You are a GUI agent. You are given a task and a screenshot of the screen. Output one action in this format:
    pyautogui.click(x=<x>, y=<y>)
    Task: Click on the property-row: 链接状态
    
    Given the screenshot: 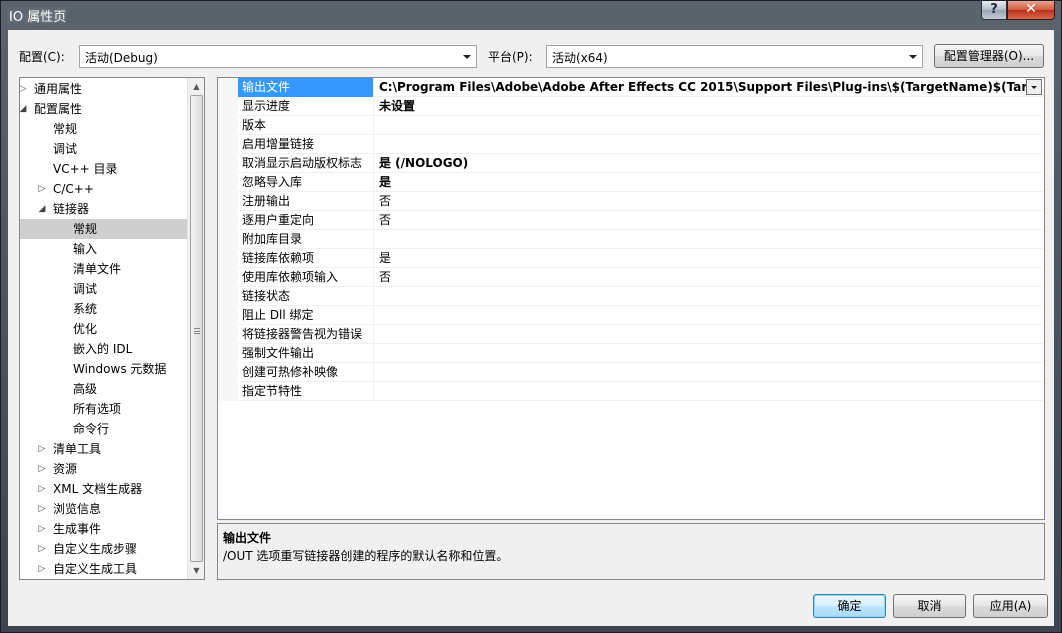 What is the action you would take?
    pyautogui.click(x=631, y=296)
    